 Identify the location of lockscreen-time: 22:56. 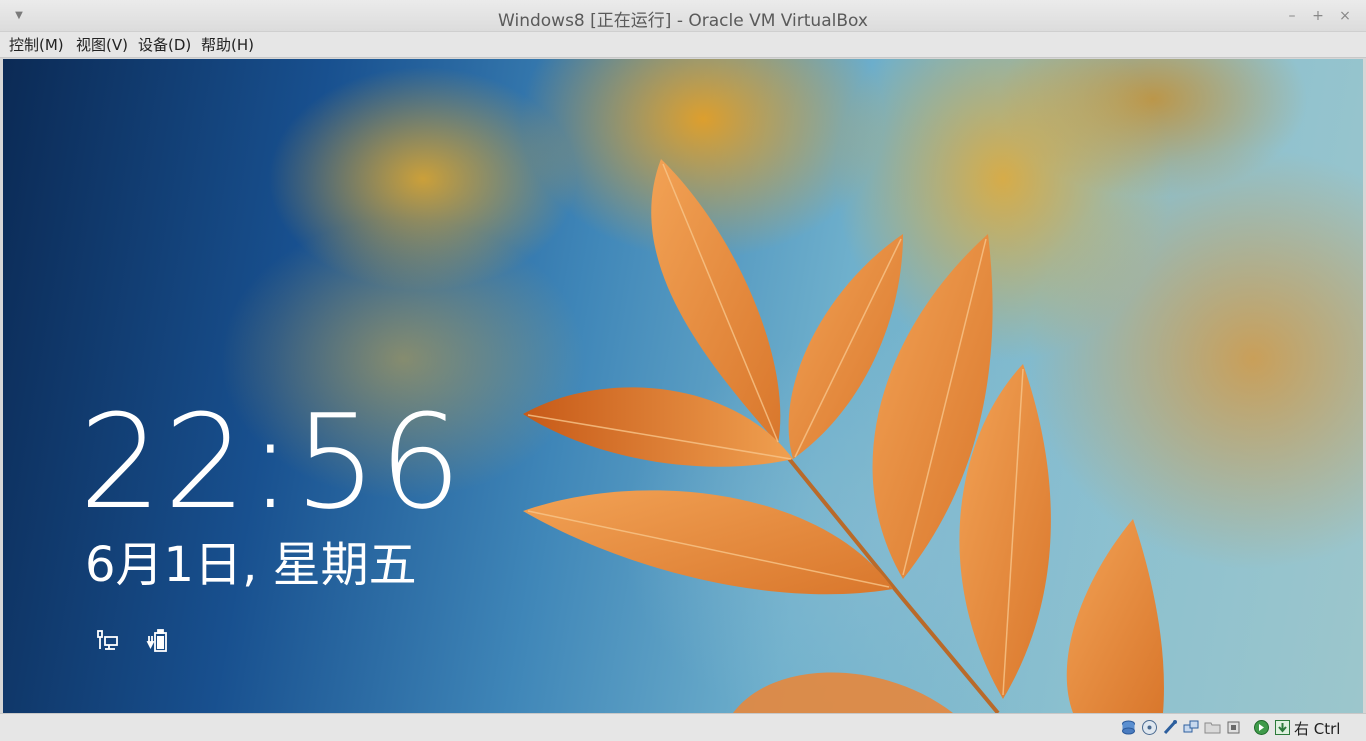
(271, 462).